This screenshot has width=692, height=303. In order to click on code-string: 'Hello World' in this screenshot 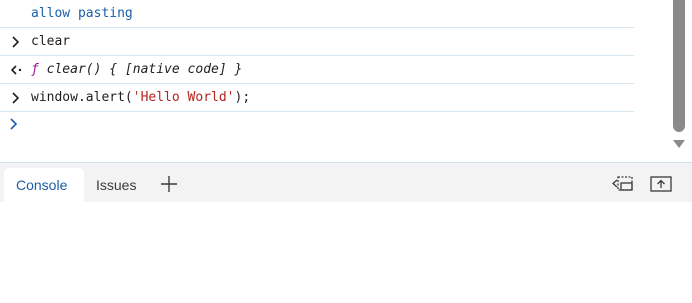, I will do `click(183, 97)`.